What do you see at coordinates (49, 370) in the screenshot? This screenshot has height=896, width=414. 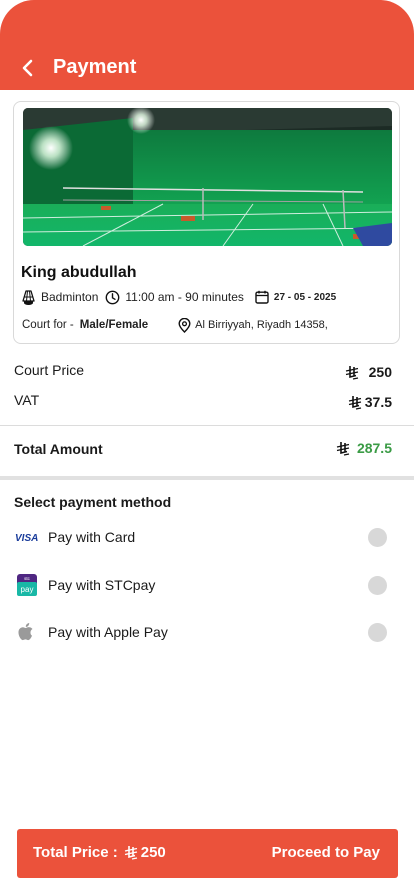 I see `court-price-label: Court Price` at bounding box center [49, 370].